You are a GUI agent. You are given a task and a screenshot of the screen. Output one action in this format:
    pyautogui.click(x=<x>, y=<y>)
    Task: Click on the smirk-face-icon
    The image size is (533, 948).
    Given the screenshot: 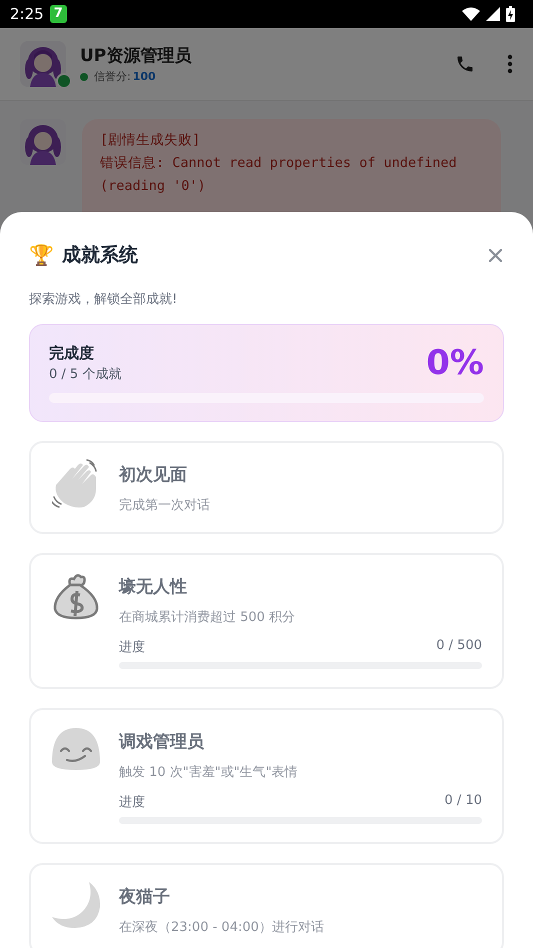 What is the action you would take?
    pyautogui.click(x=76, y=749)
    